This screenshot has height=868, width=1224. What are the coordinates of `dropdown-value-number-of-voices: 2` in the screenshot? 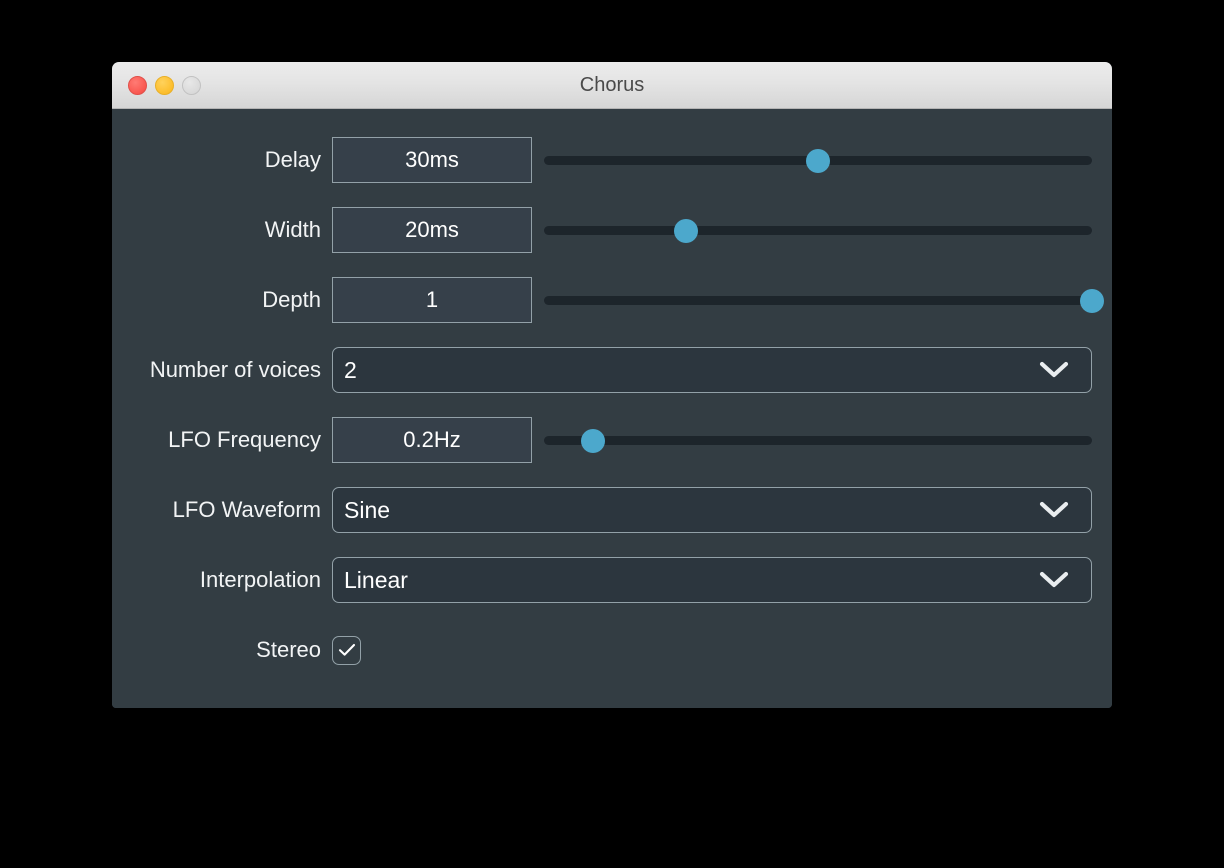 It's located at (350, 369).